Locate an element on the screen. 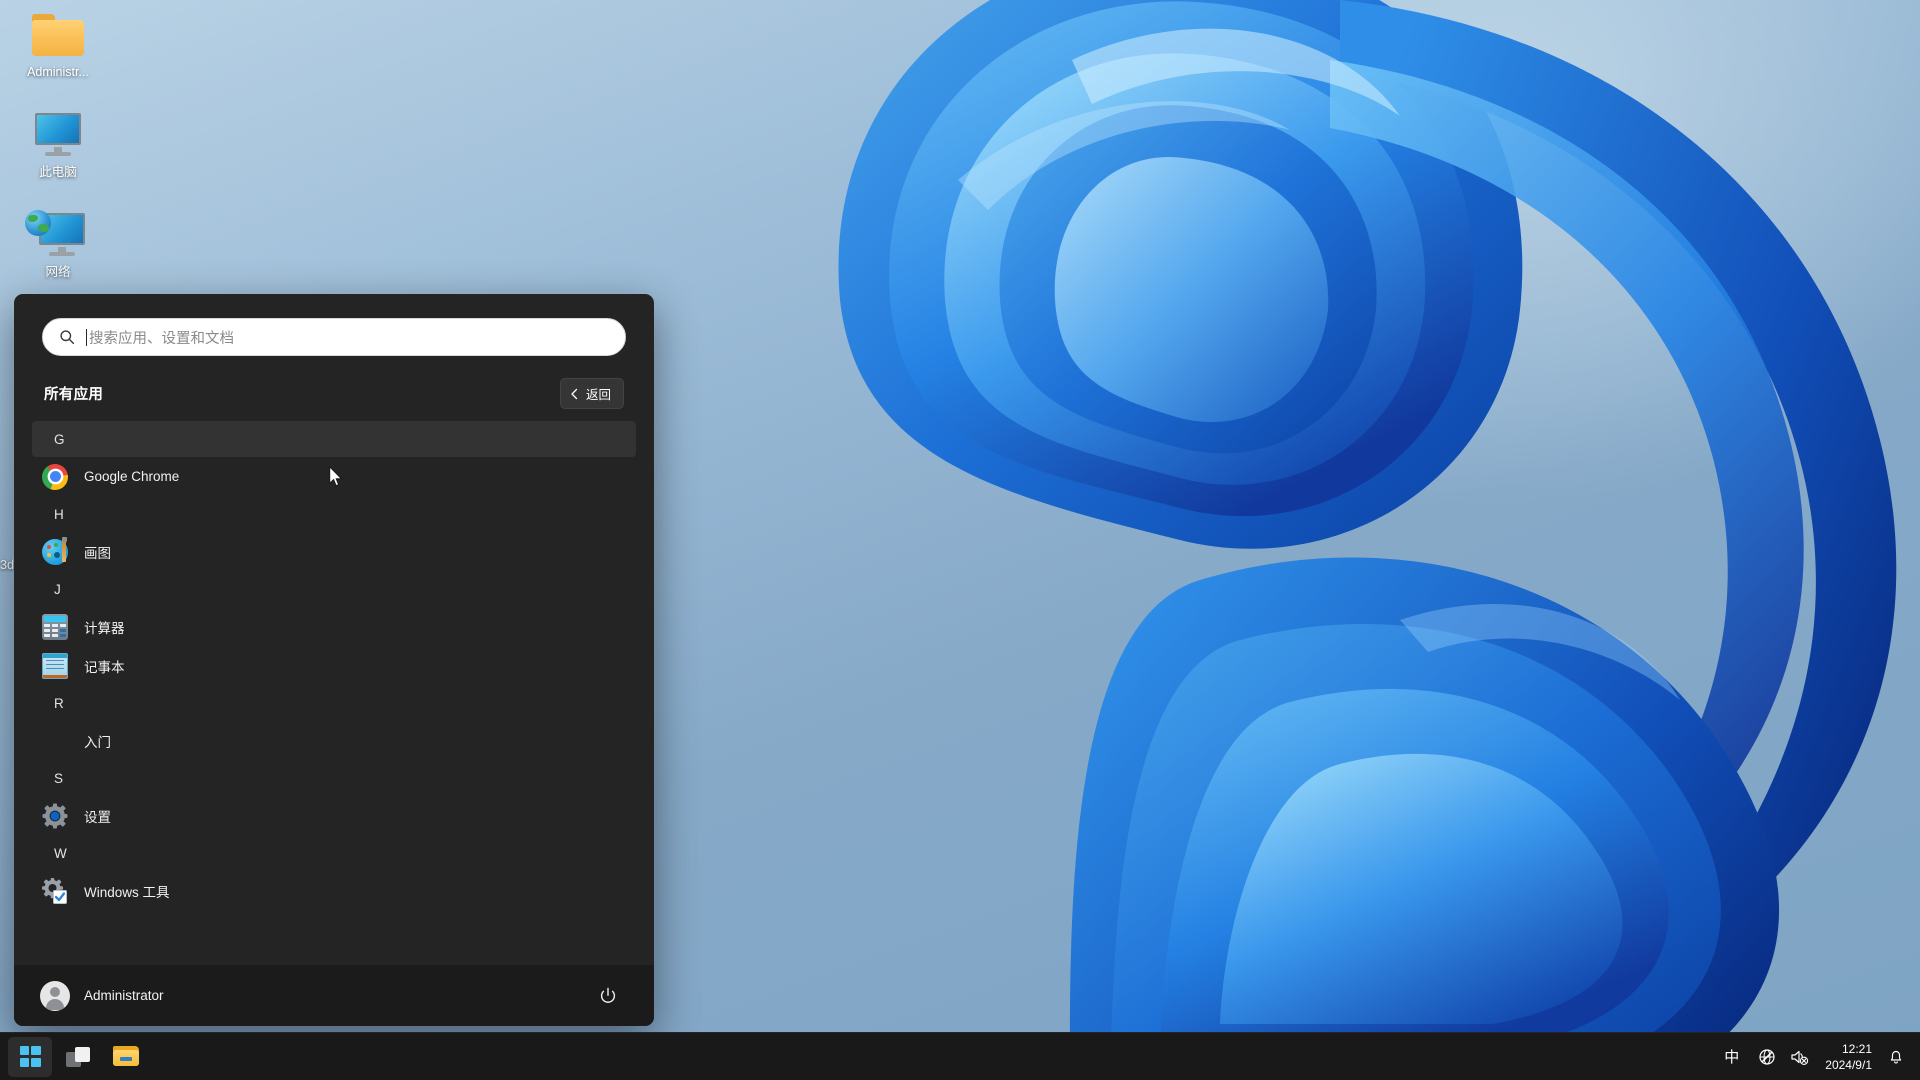 This screenshot has width=1920, height=1080. settings-gear-icon is located at coordinates (55, 816).